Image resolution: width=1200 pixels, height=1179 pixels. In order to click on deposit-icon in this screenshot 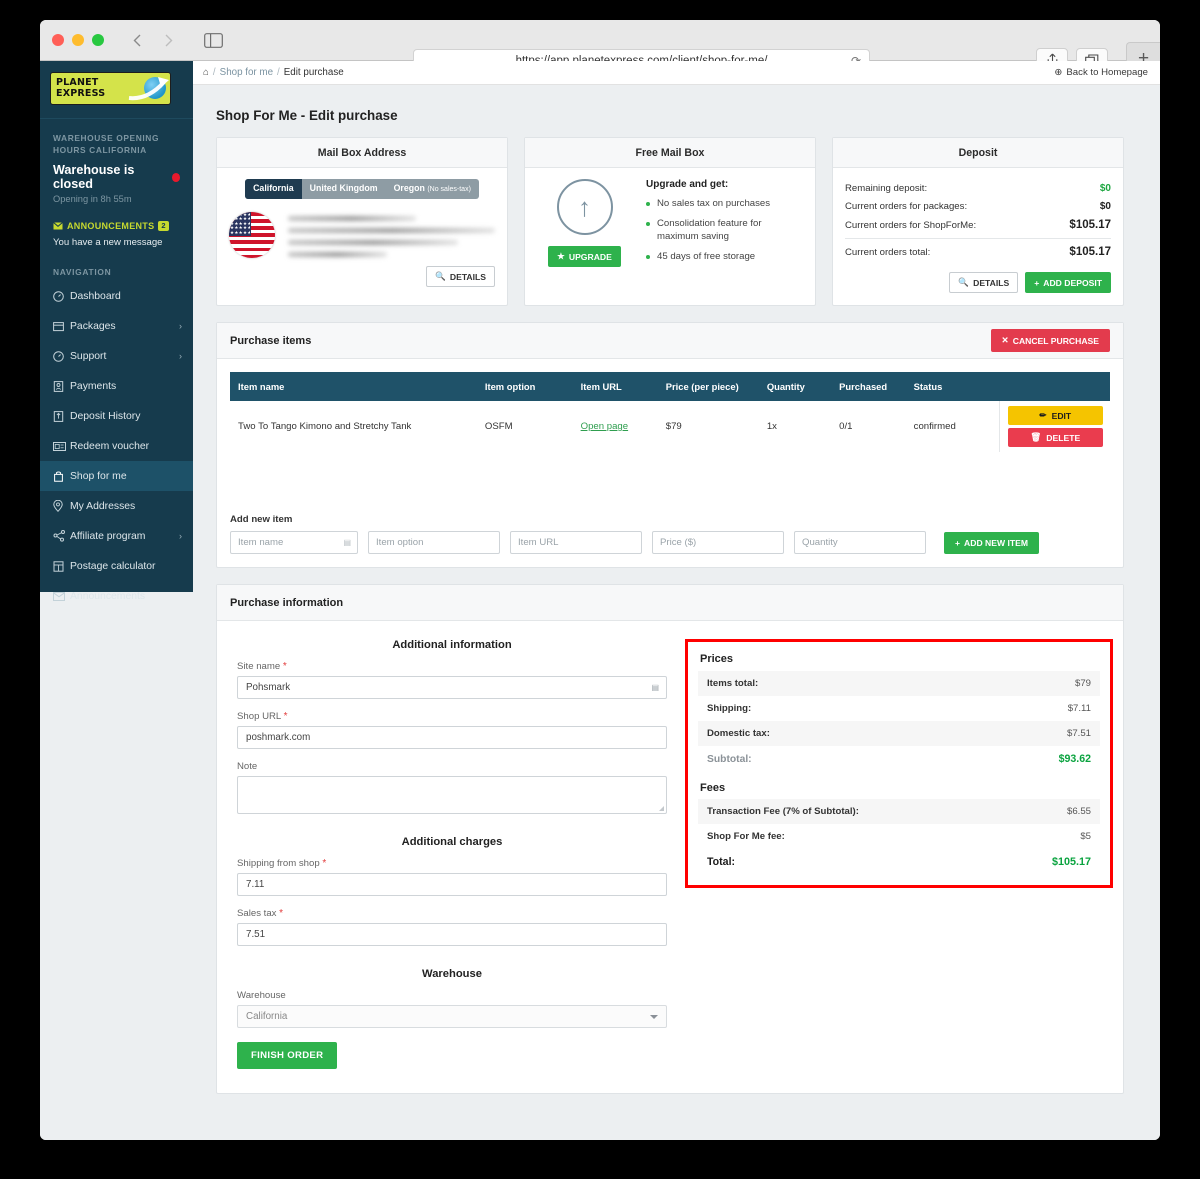, I will do `click(61, 416)`.